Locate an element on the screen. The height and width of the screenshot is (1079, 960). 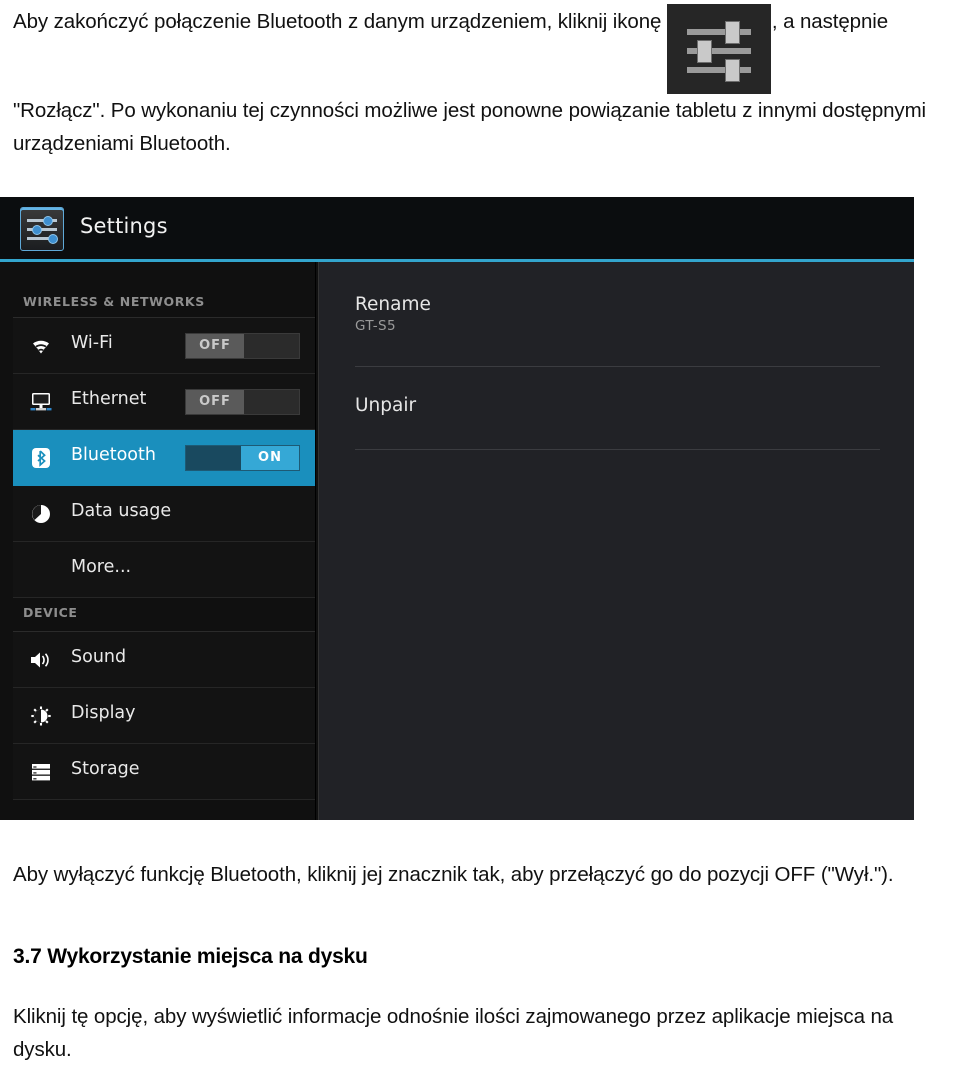
ethernet-toggle: OFF is located at coordinates (242, 402).